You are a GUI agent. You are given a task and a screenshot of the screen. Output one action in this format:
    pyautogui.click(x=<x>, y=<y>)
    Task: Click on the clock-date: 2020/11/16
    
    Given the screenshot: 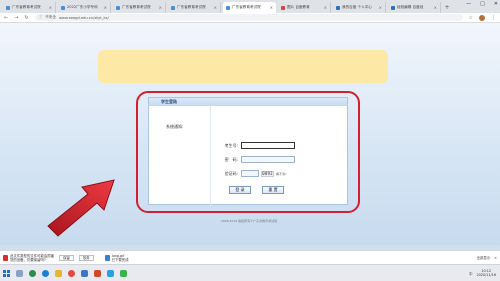 What is the action you would take?
    pyautogui.click(x=486, y=275)
    